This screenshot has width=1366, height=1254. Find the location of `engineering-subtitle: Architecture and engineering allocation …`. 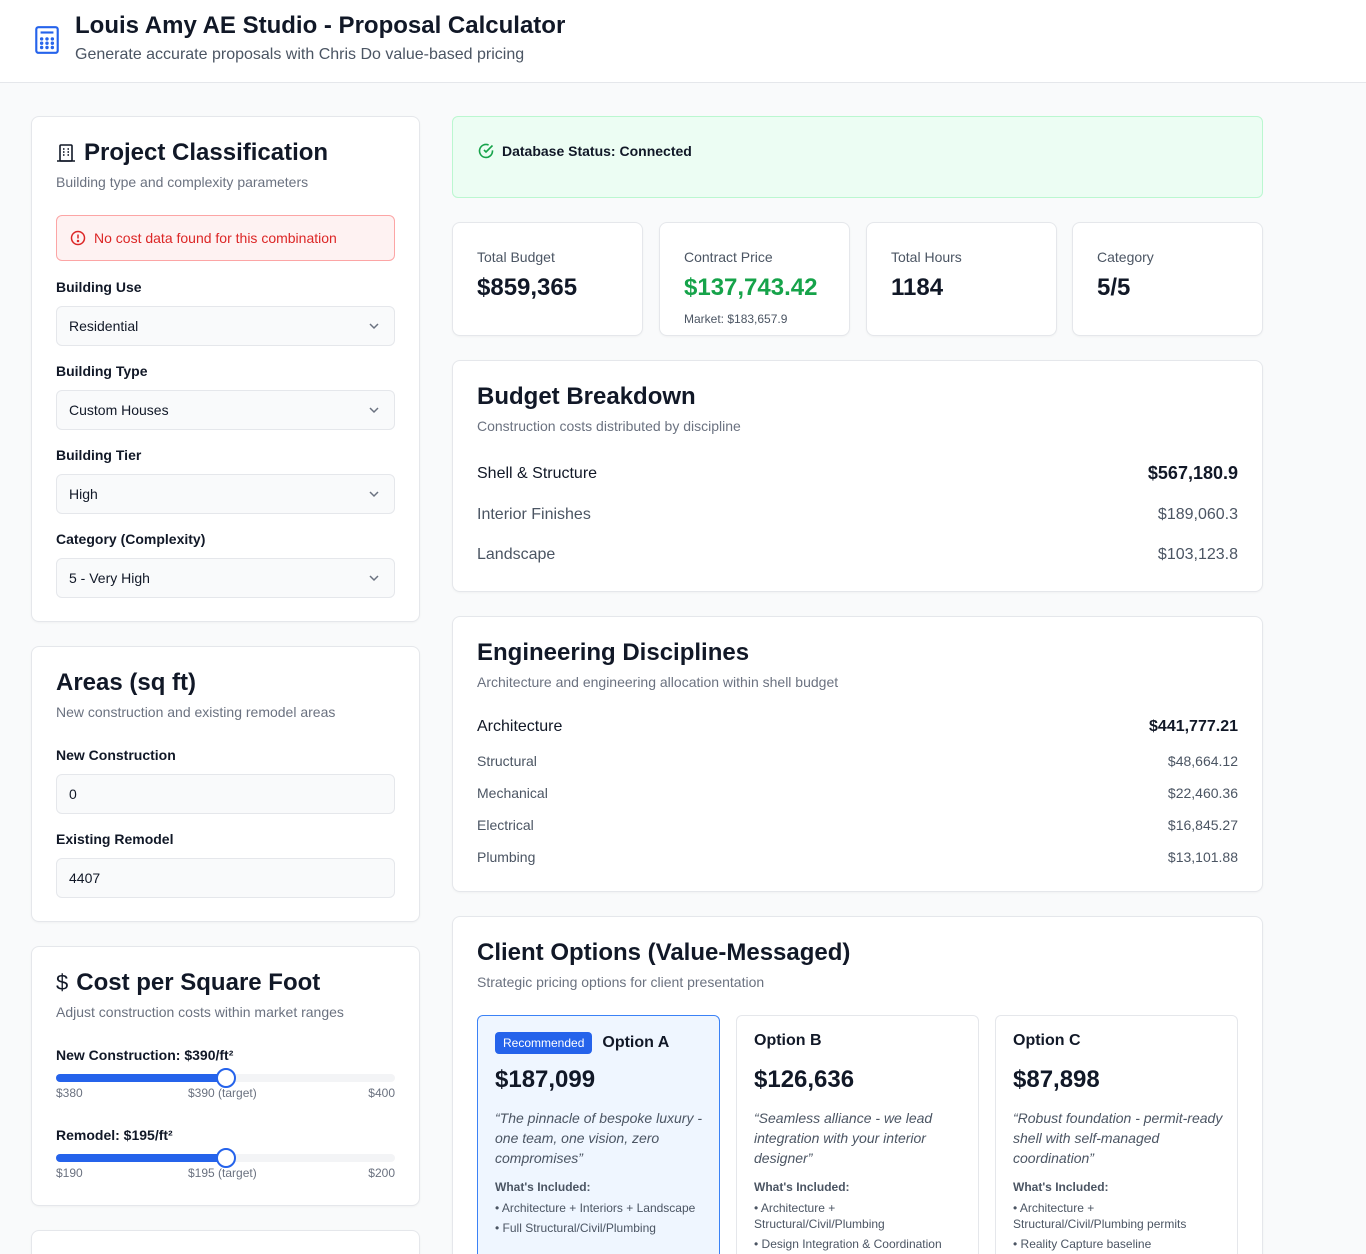

engineering-subtitle: Architecture and engineering allocation … is located at coordinates (658, 682).